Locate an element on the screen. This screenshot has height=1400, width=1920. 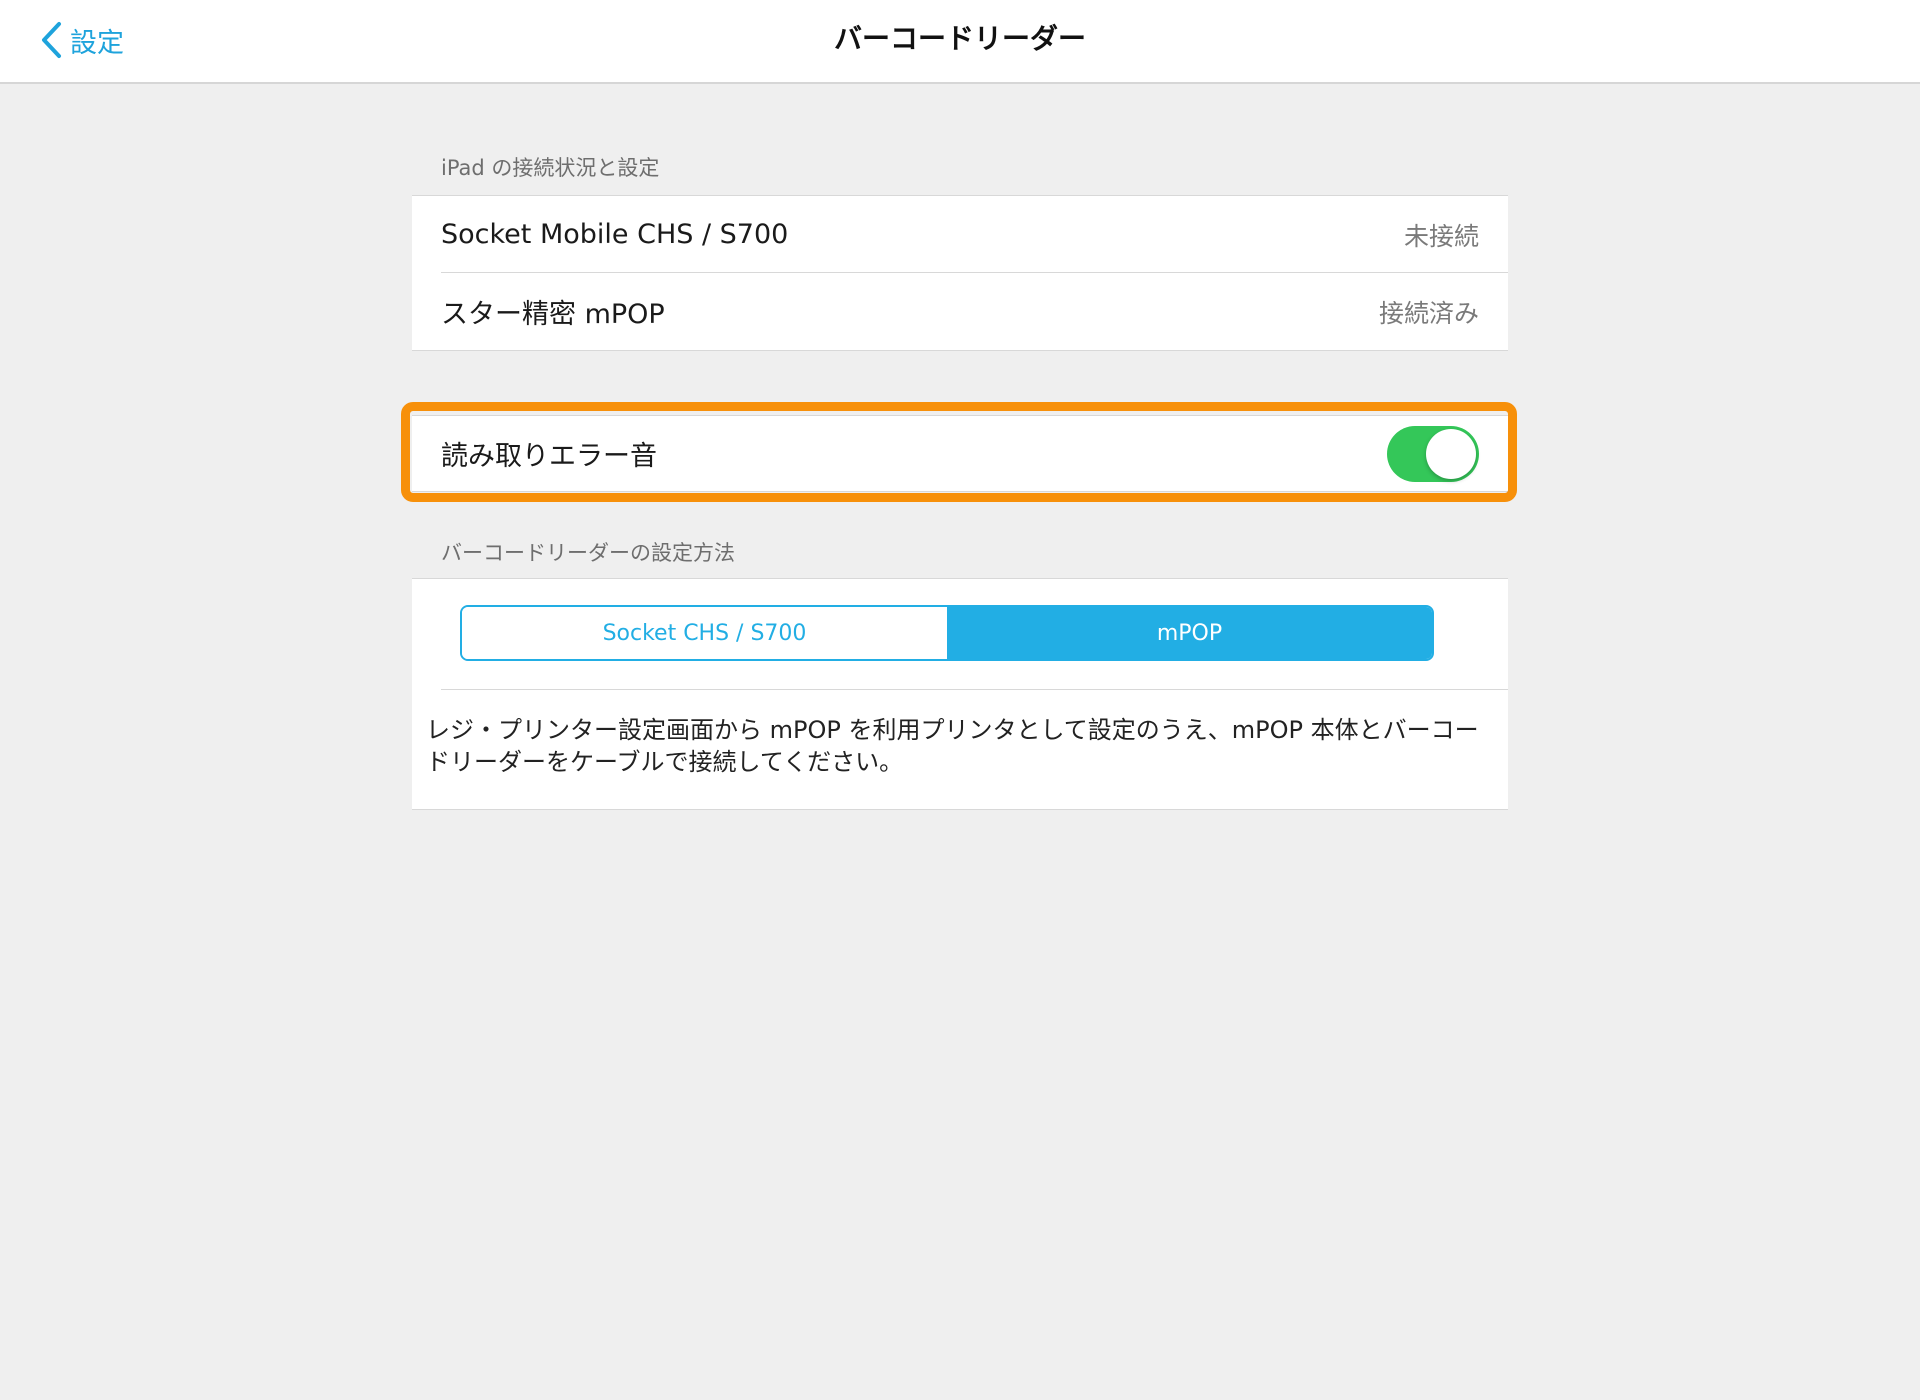
segment-mpop: mPOP is located at coordinates (1189, 633).